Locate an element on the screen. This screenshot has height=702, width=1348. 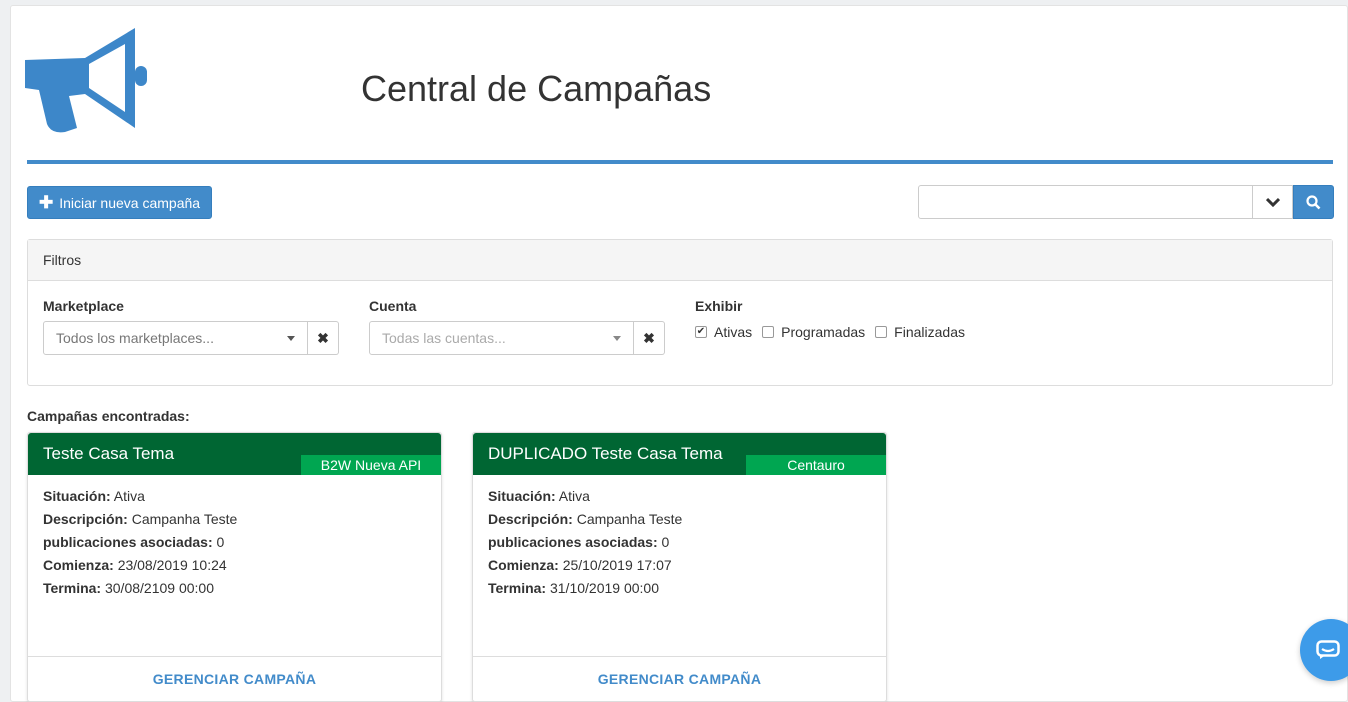
chevron-down-icon is located at coordinates (1272, 202).